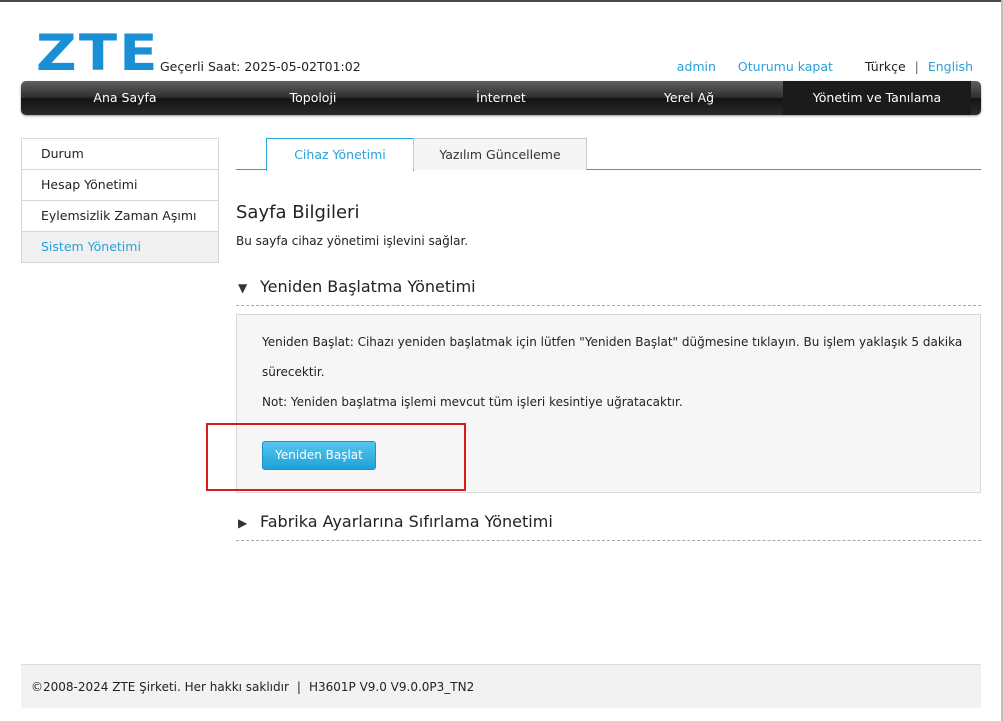 This screenshot has width=1003, height=721. Describe the element at coordinates (120, 154) in the screenshot. I see `sidebar-item-durum: Durum` at that location.